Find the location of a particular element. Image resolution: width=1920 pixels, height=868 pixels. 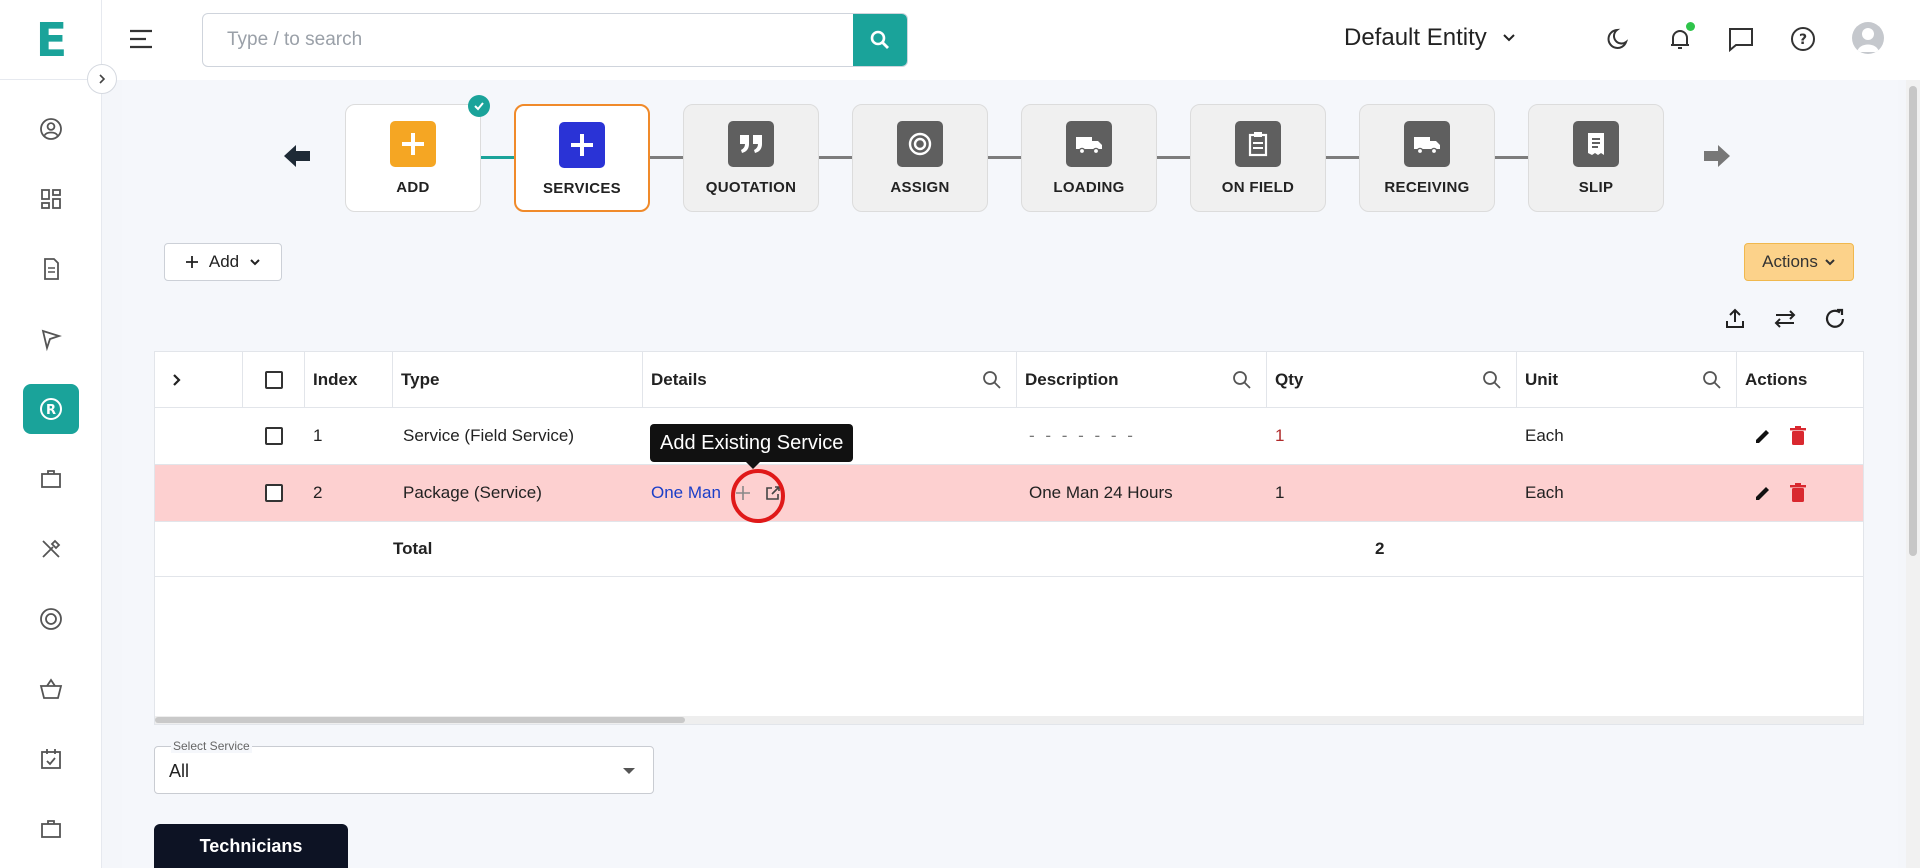

chevron-right-icon is located at coordinates (102, 79).